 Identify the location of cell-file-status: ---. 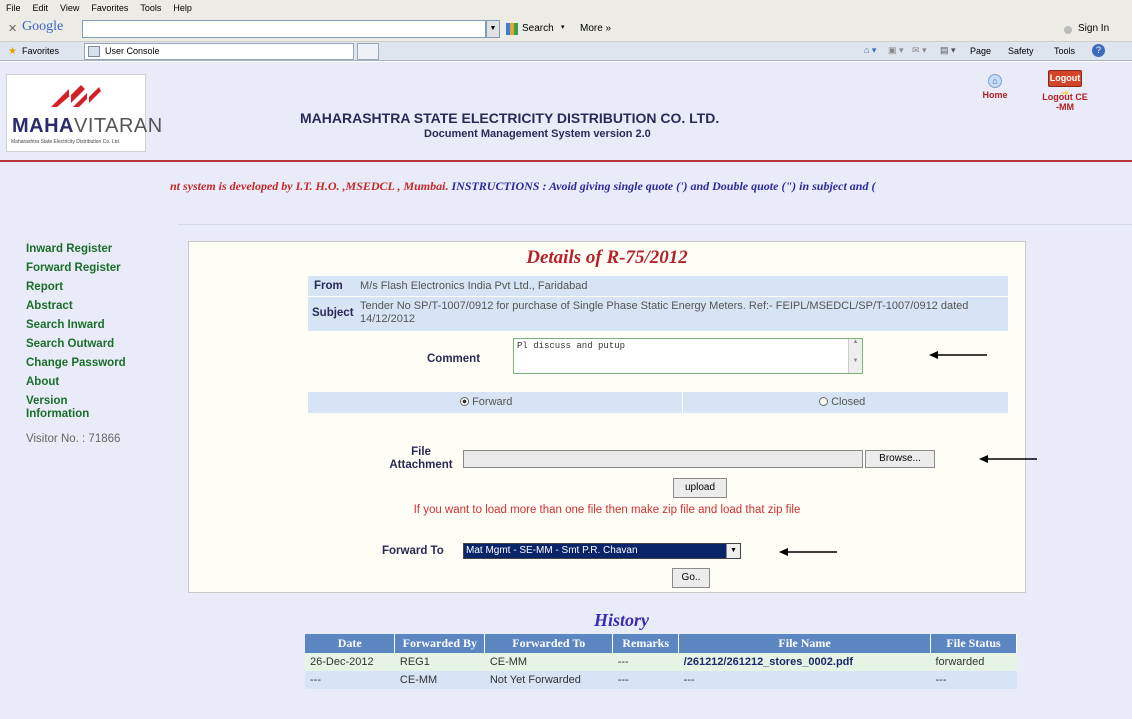
(973, 680).